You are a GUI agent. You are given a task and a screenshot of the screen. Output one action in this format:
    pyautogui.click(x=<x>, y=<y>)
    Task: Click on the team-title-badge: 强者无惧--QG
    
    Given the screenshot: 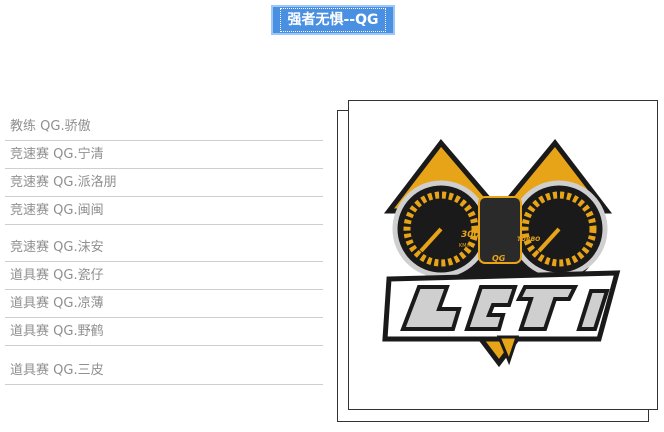 What is the action you would take?
    pyautogui.click(x=333, y=20)
    